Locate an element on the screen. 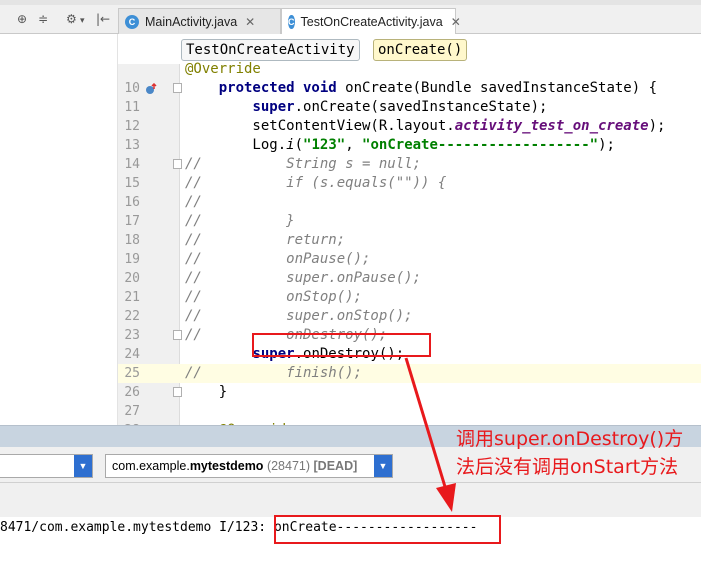  annotation-text: 调用super.onDestroy()方法后没有调用onStart方法 is located at coordinates (570, 453).